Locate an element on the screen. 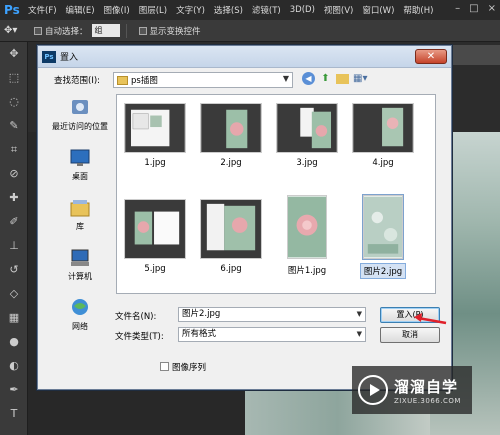 The image size is (500, 435). lasso-tool-icon: ◌ is located at coordinates (14, 102).